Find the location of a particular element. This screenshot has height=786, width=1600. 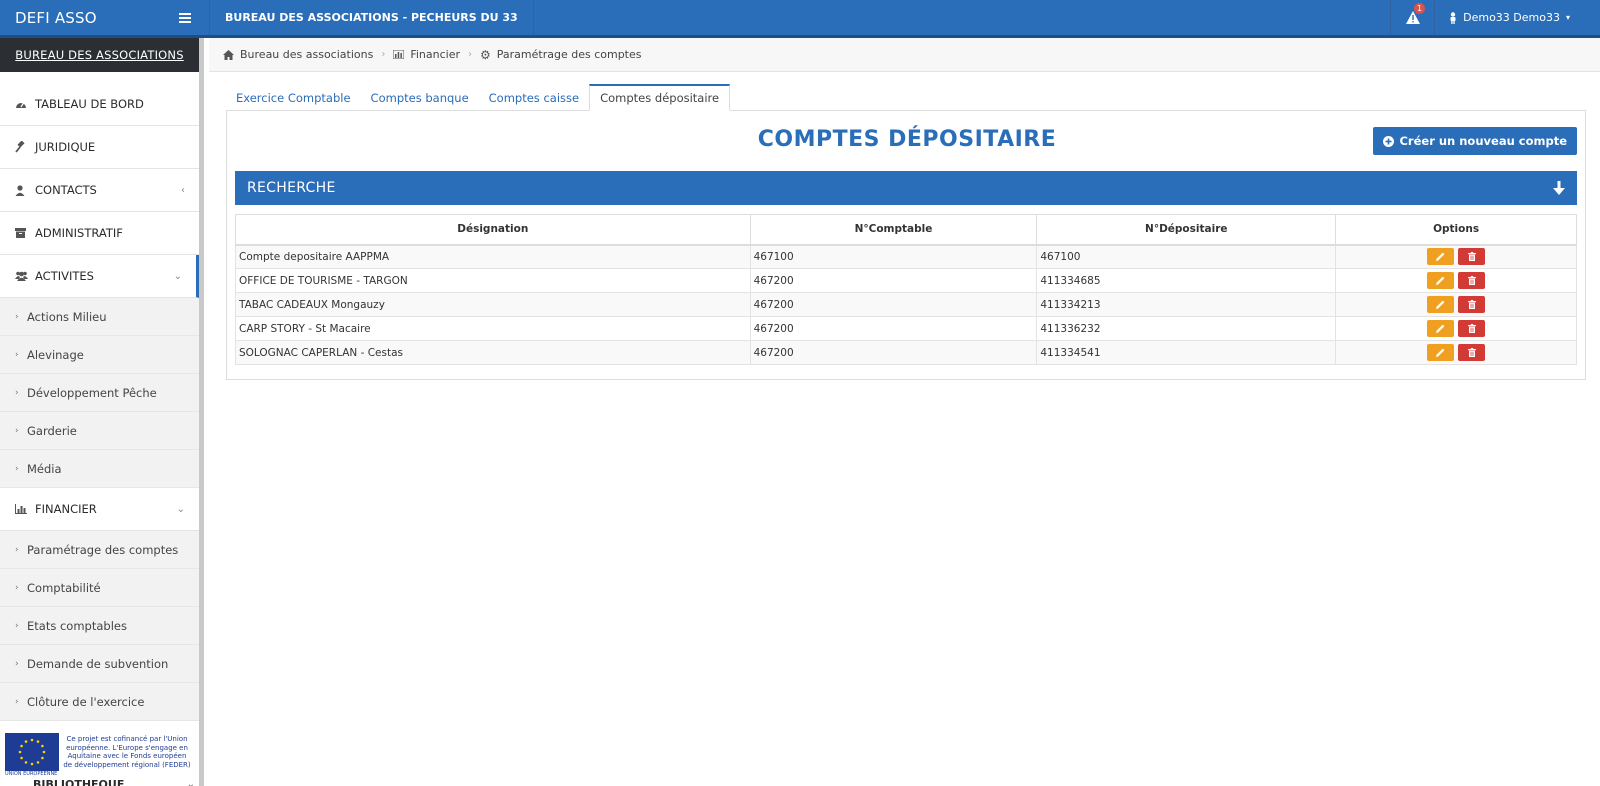

brand: DEFI ASSO is located at coordinates (105, 17).